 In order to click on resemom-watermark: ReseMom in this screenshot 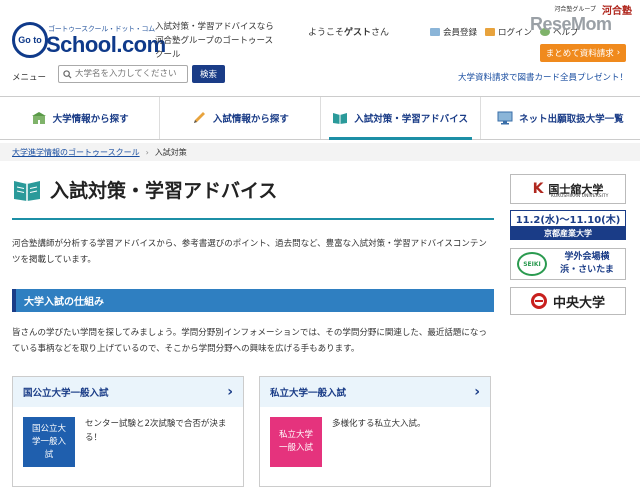, I will do `click(571, 24)`.